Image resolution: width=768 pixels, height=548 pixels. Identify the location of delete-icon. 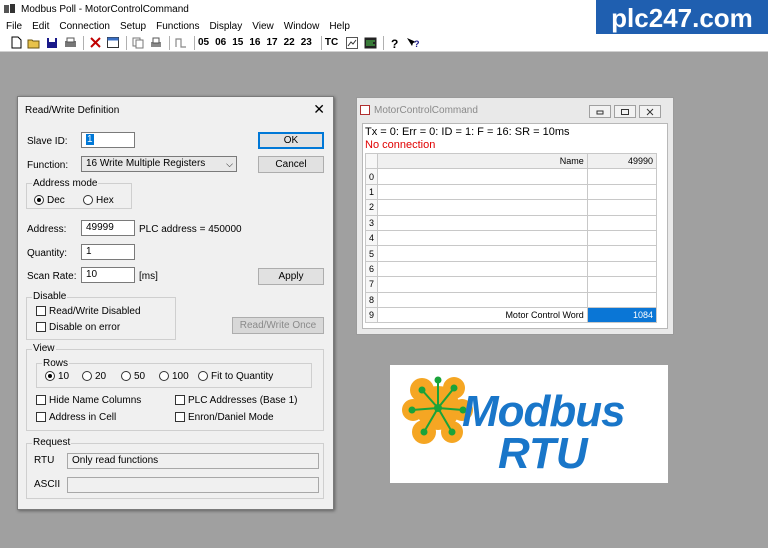
(95, 43).